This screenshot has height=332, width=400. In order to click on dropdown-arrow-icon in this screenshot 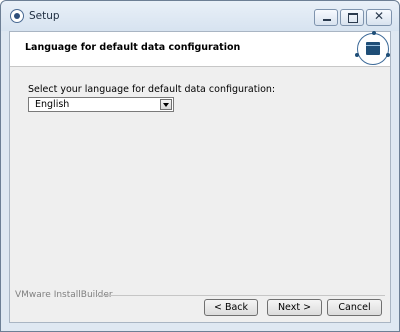, I will do `click(166, 104)`.